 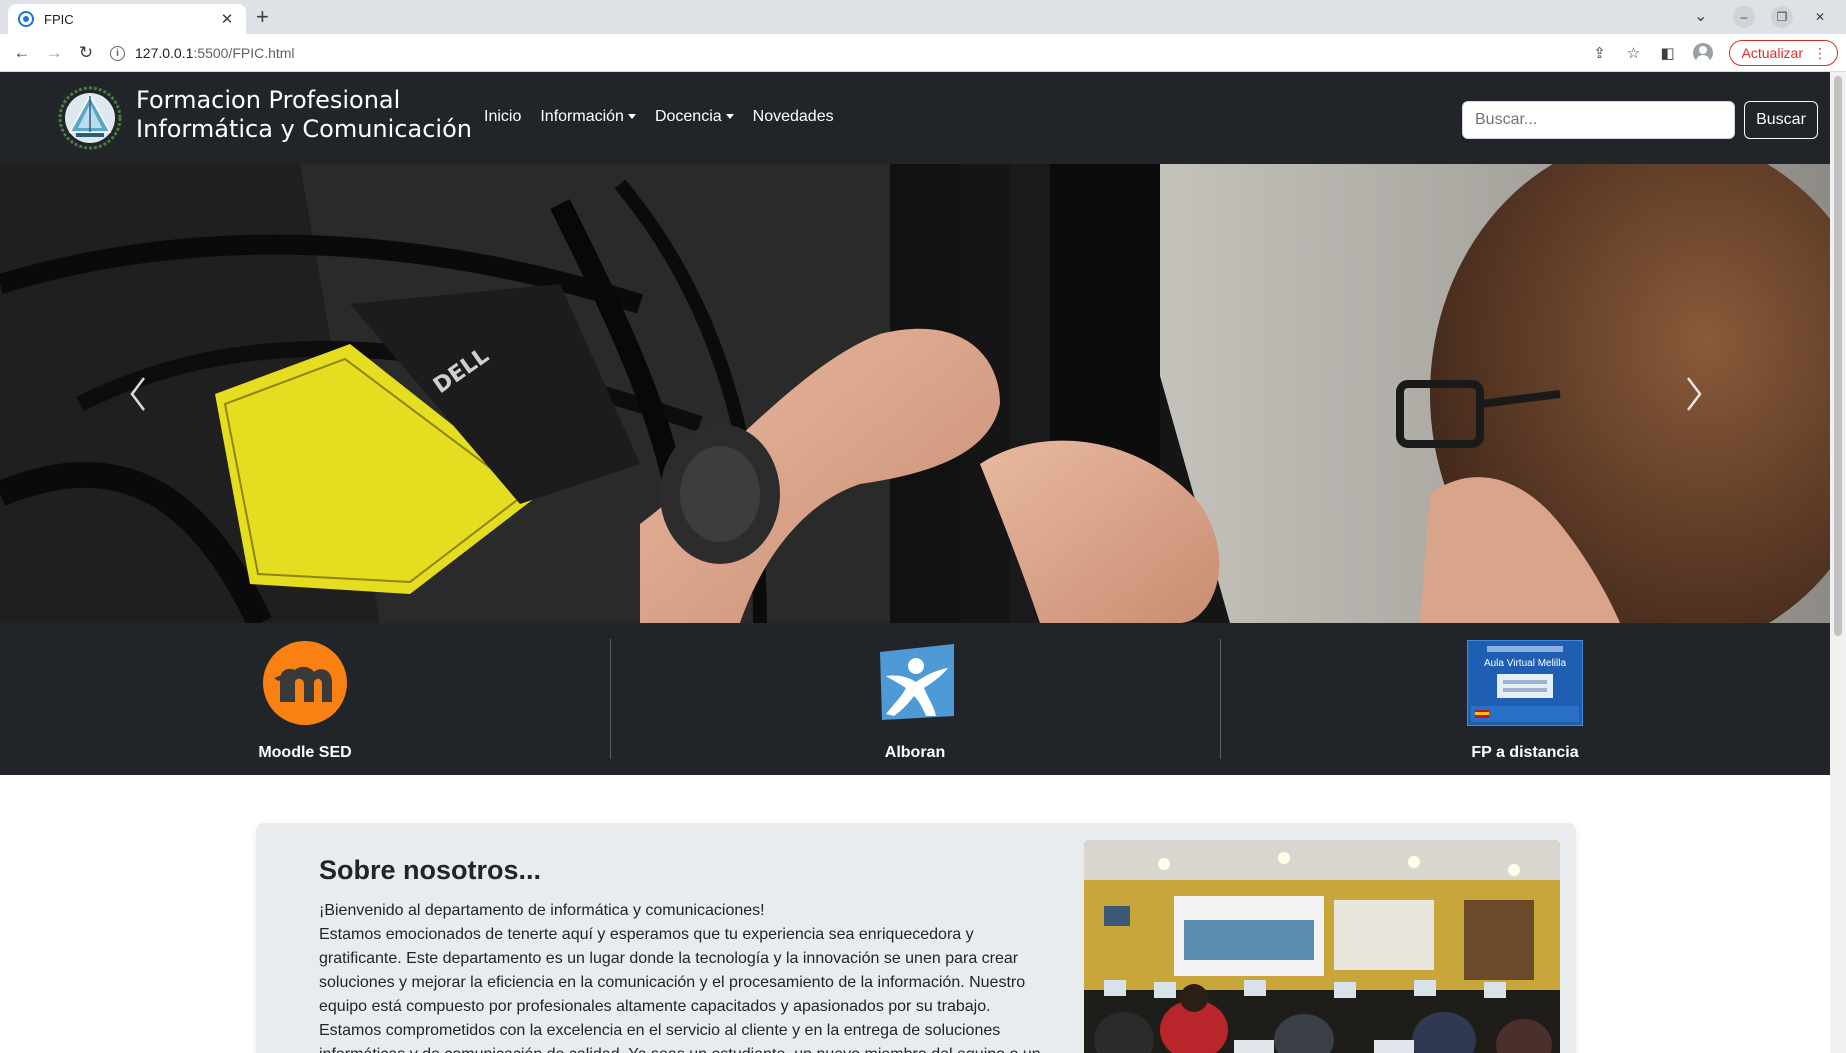 I want to click on side-panel-icon: ◧, so click(x=1668, y=53).